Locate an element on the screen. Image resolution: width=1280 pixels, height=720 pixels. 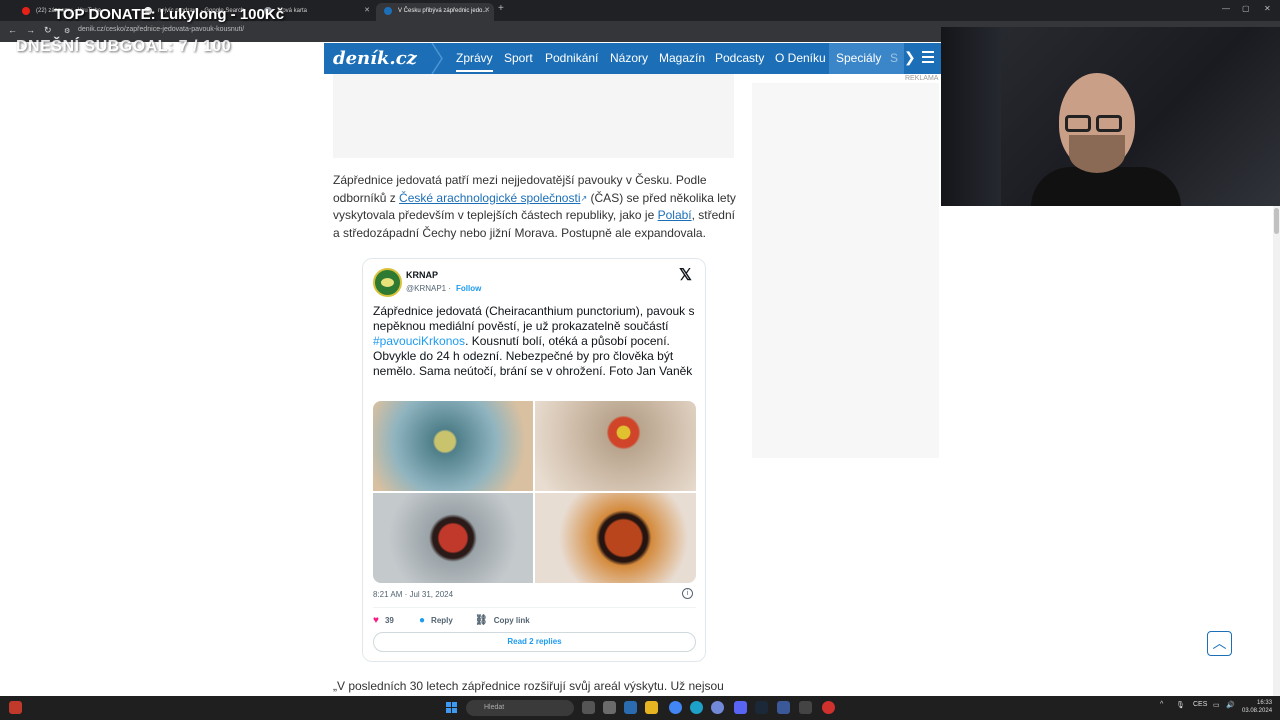
webcam-person-body is located at coordinates (1106, 186).